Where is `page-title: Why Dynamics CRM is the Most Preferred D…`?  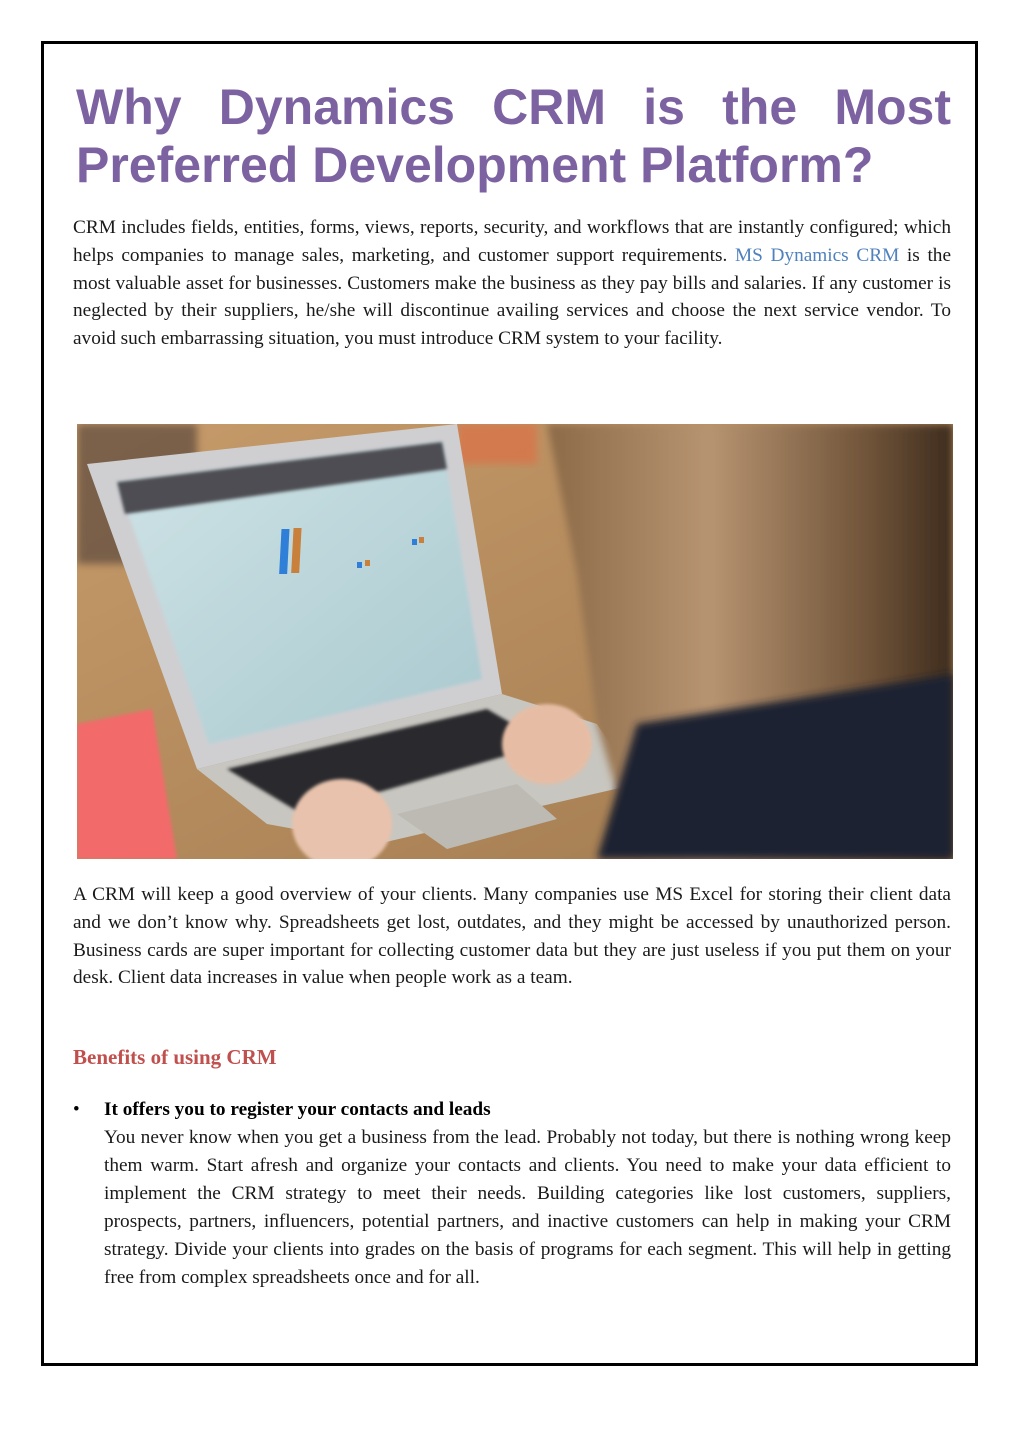
page-title: Why Dynamics CRM is the Most Preferred D… is located at coordinates (513, 136).